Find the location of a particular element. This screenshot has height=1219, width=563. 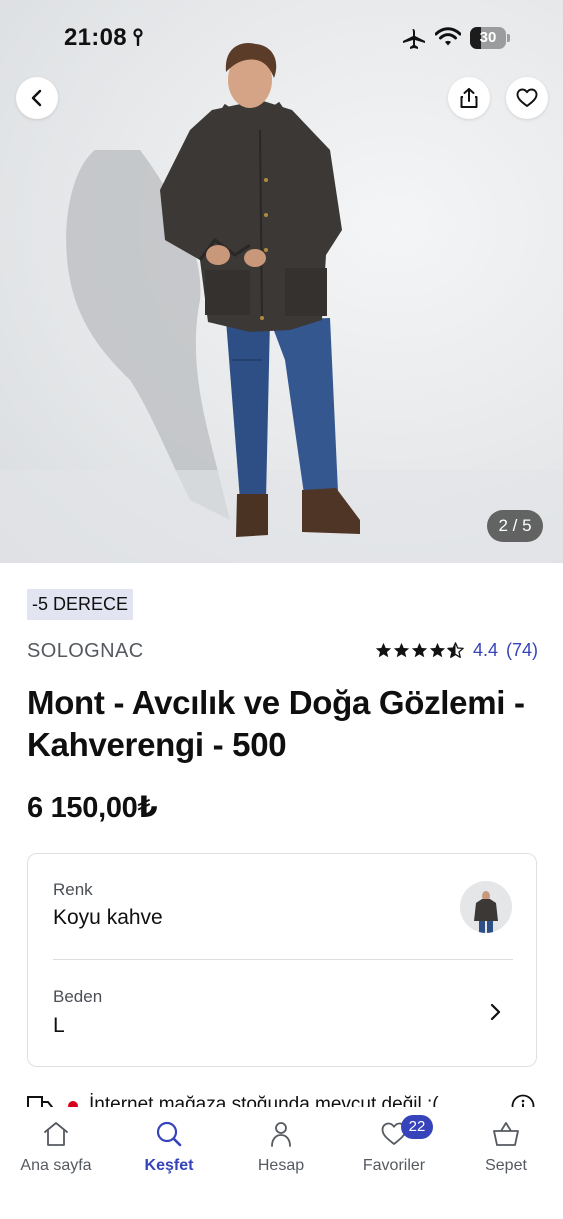

rating-stars is located at coordinates (420, 650).